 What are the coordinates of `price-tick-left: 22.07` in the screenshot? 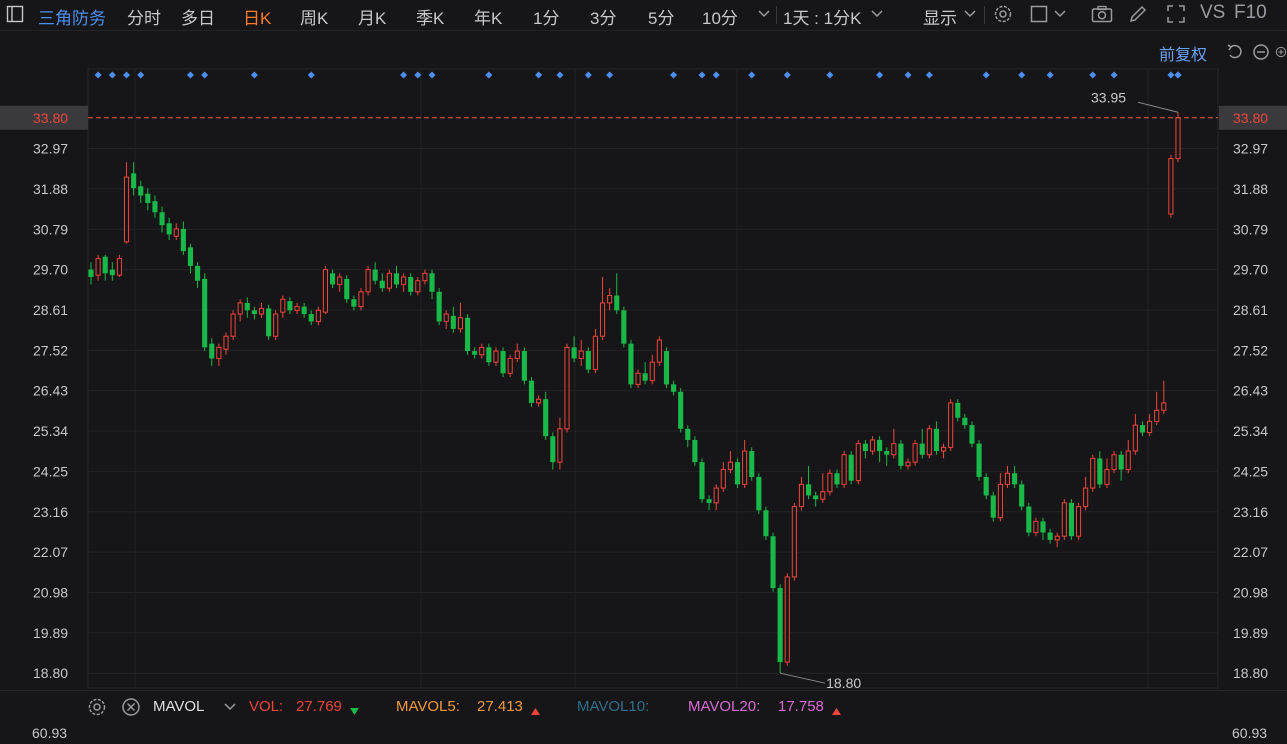 It's located at (50, 552).